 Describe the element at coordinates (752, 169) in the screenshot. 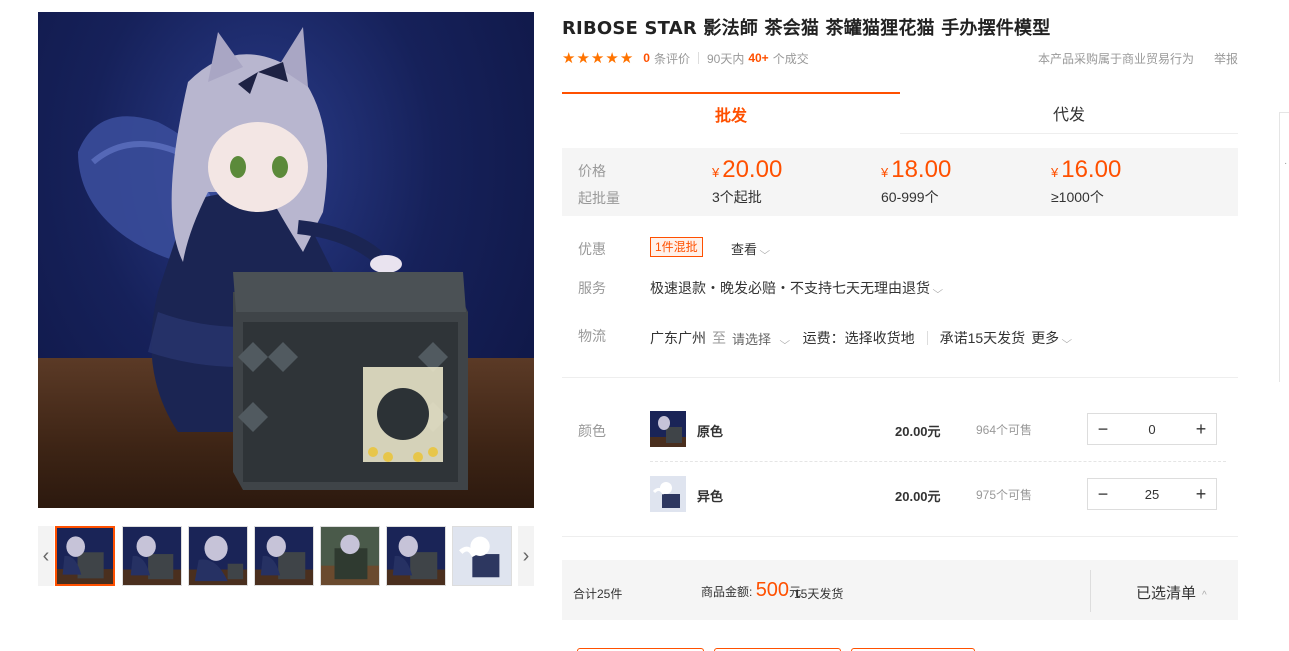

I see `tier-price: 20.00` at that location.